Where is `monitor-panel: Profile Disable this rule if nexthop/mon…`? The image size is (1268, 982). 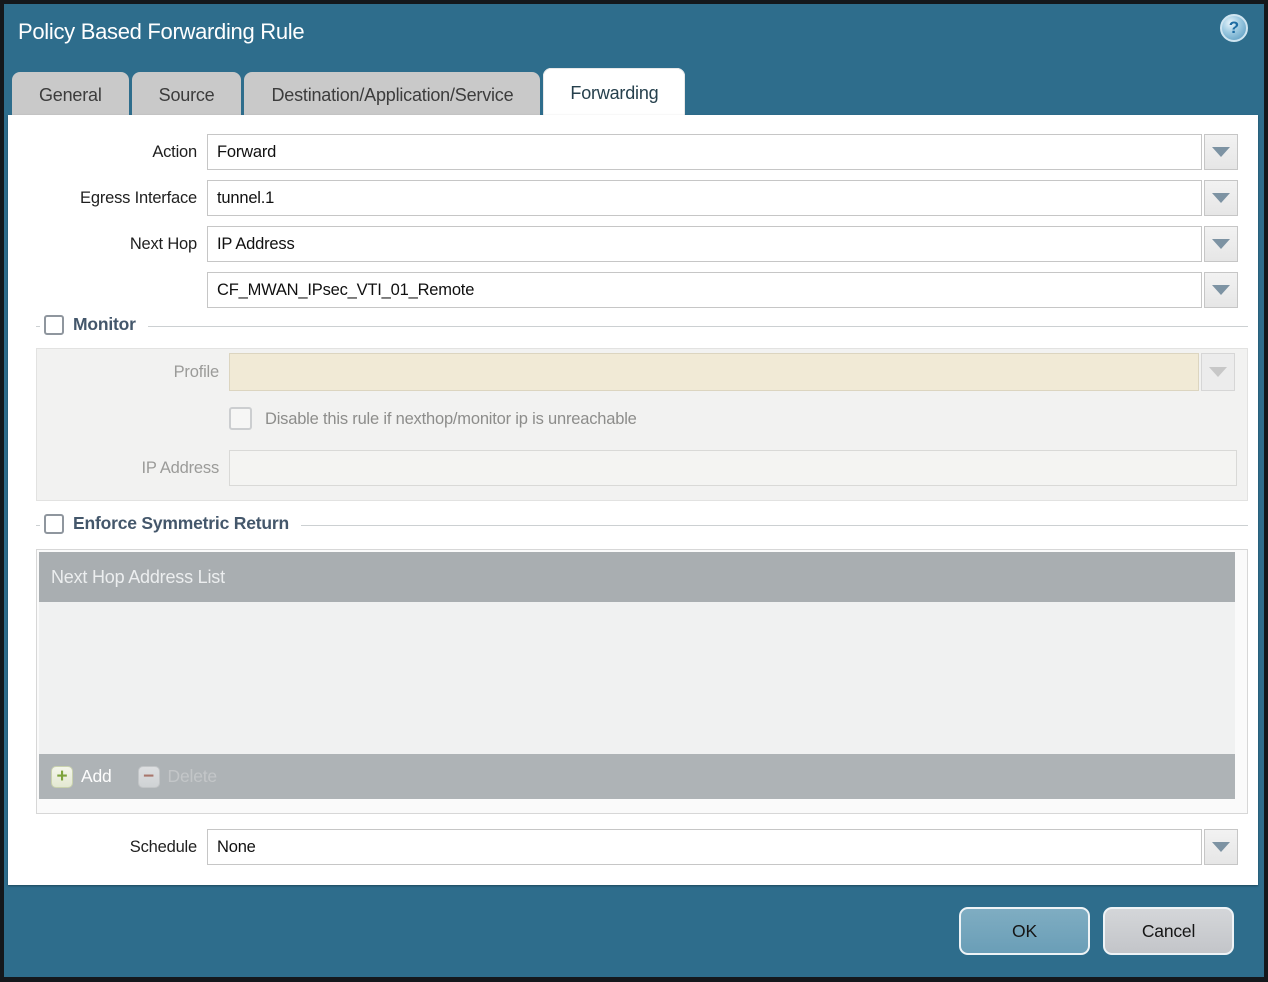
monitor-panel: Profile Disable this rule if nexthop/mon… is located at coordinates (642, 424).